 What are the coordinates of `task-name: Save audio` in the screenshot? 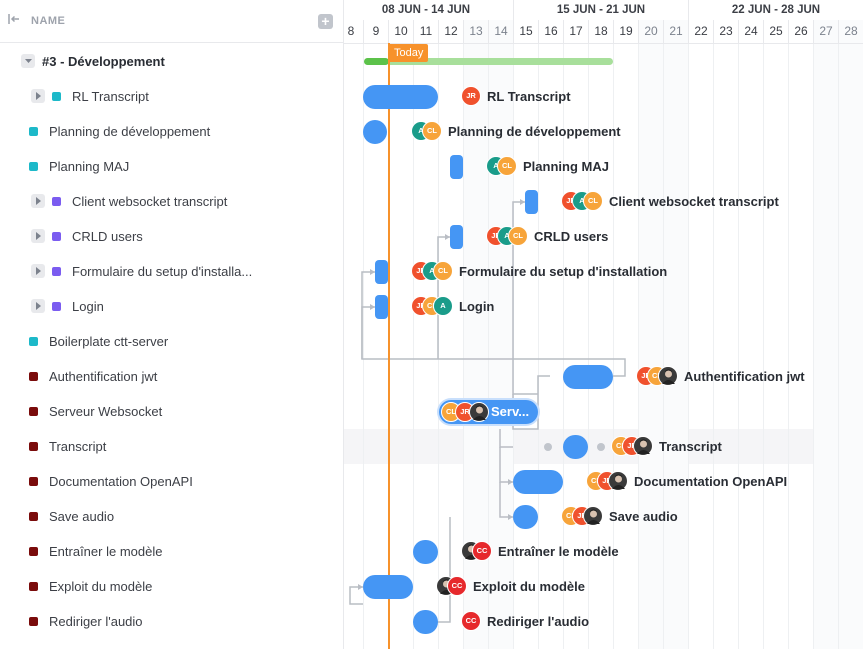 It's located at (81, 516).